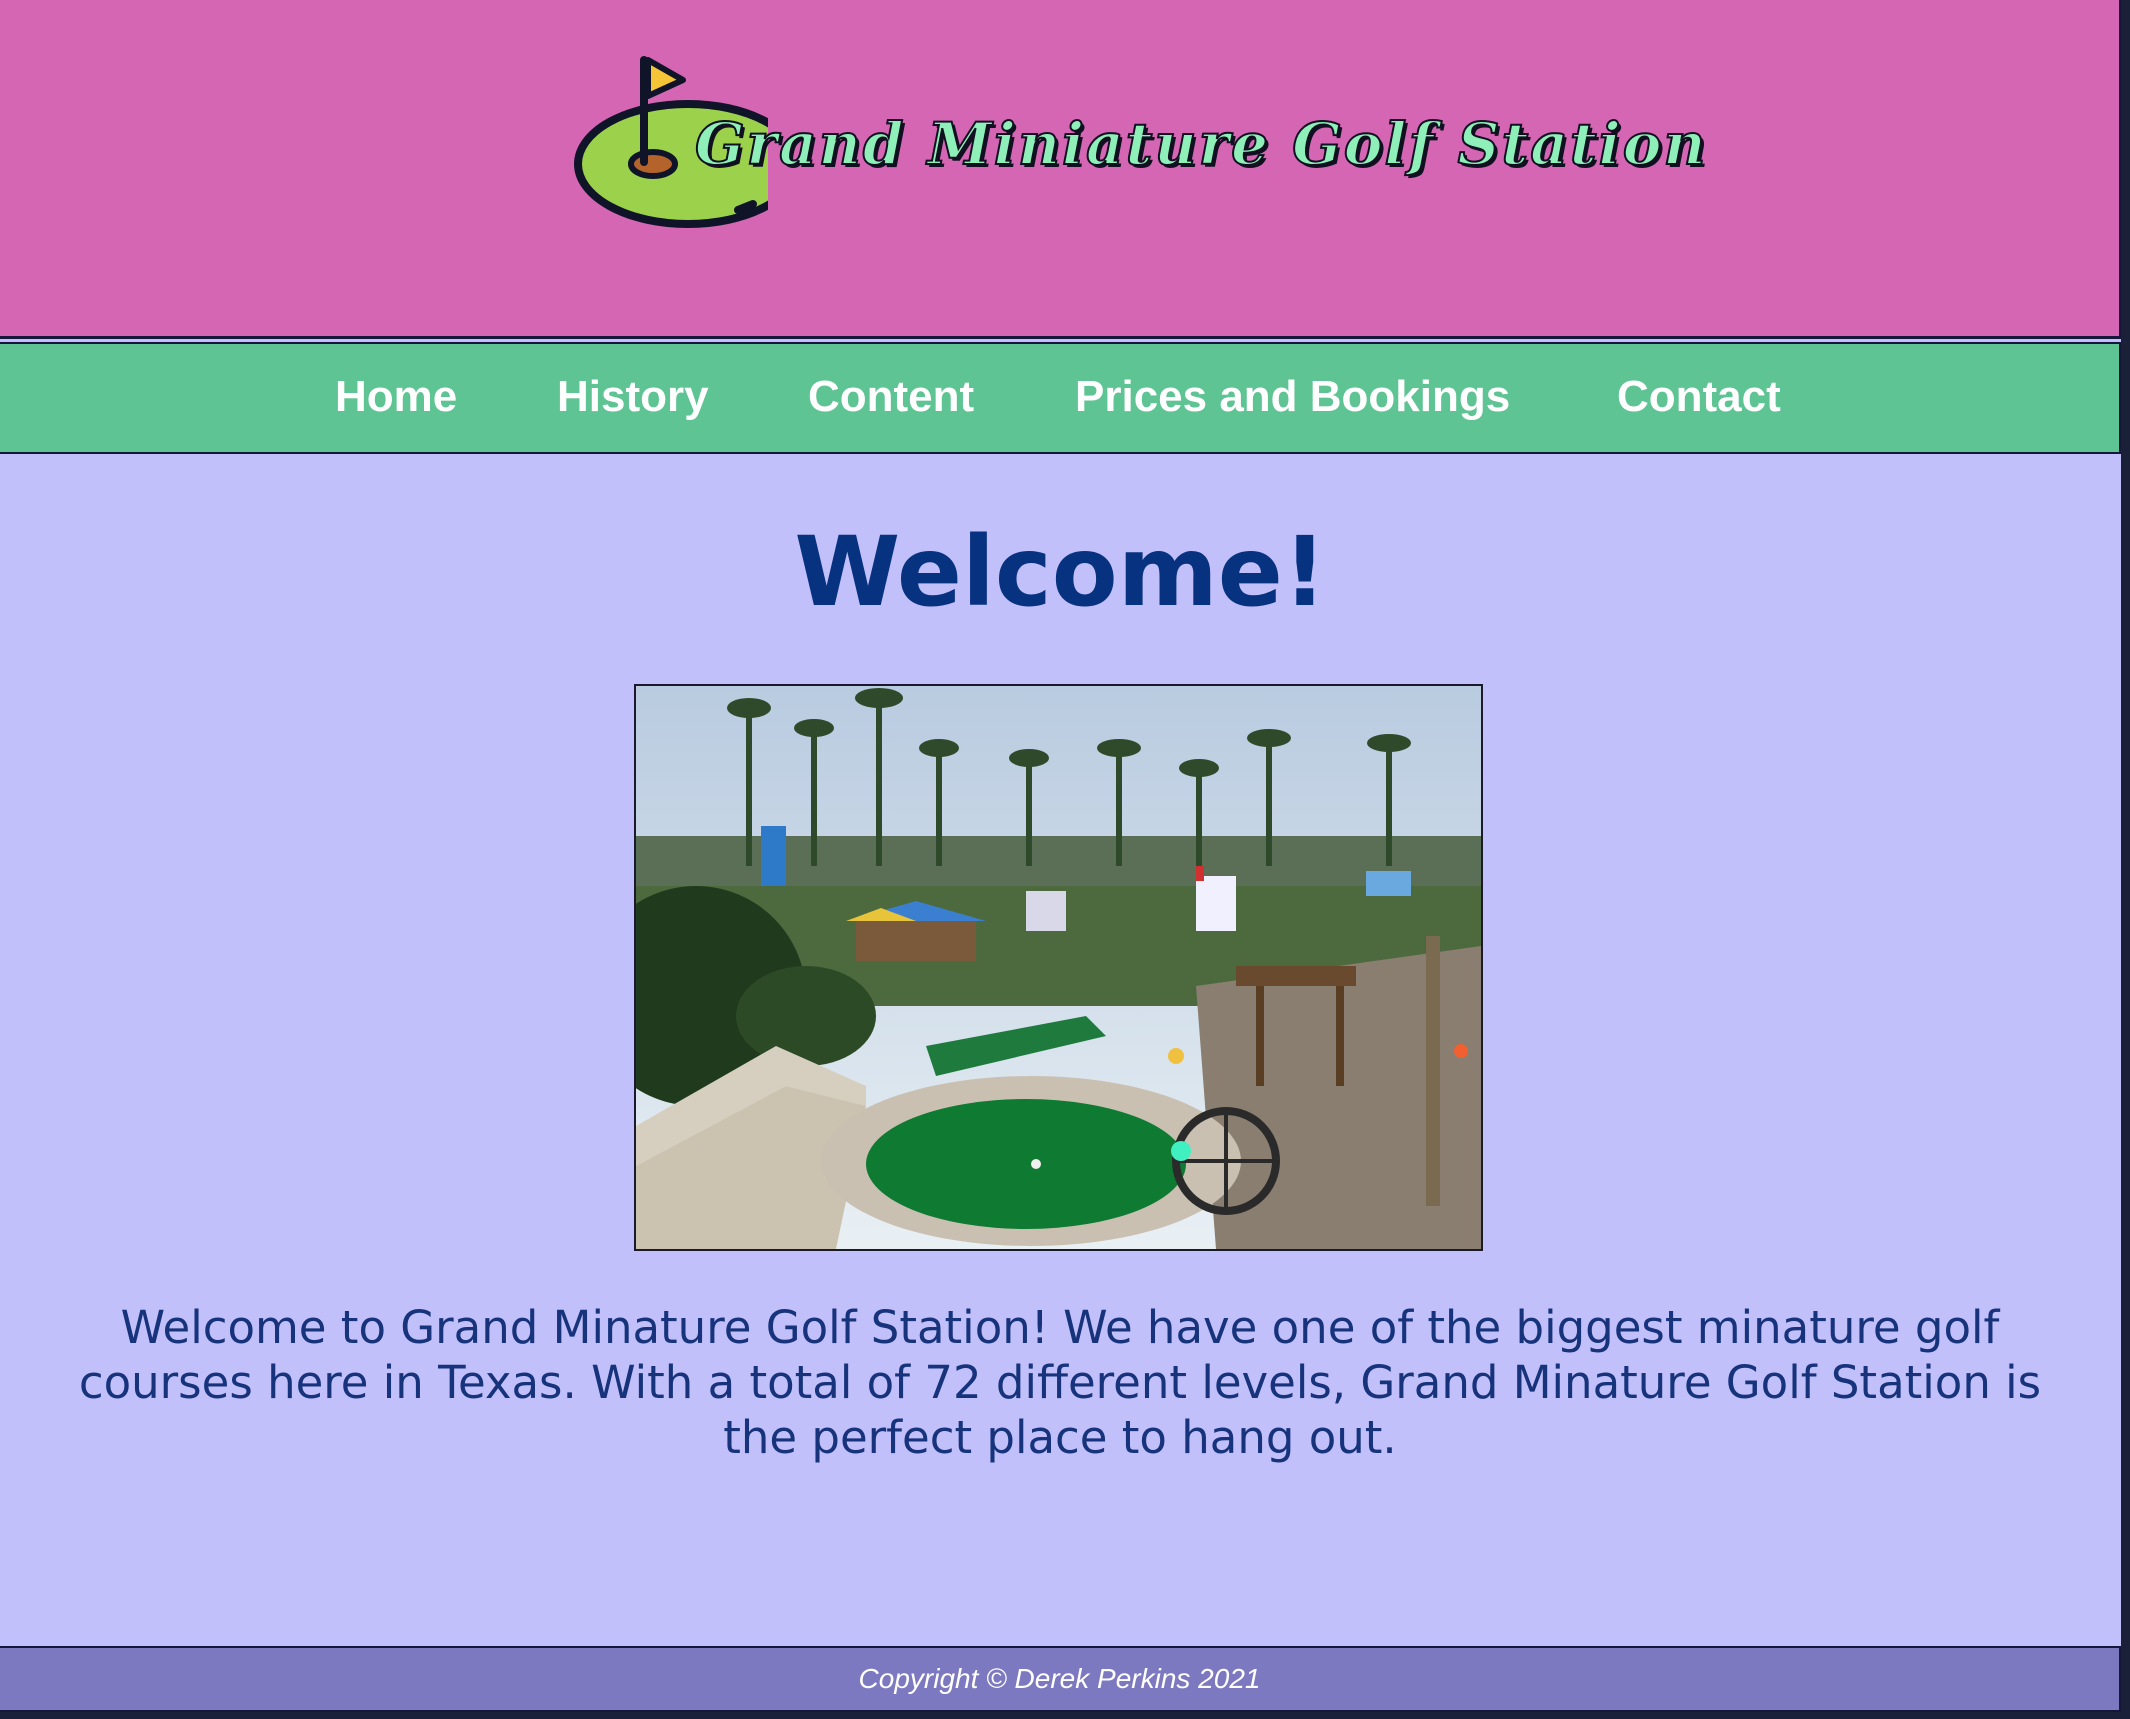  I want to click on page-heading: Welcome!, so click(1060, 572).